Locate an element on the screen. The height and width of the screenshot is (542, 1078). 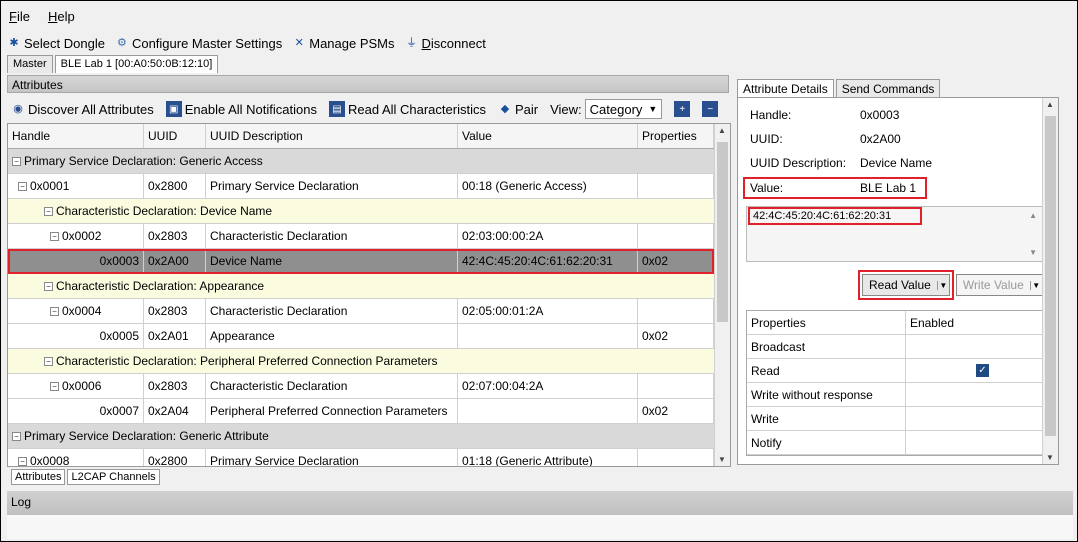
value-cell: 42:4C:45:20:4C:61:62:20:31 is located at coordinates (548, 261).